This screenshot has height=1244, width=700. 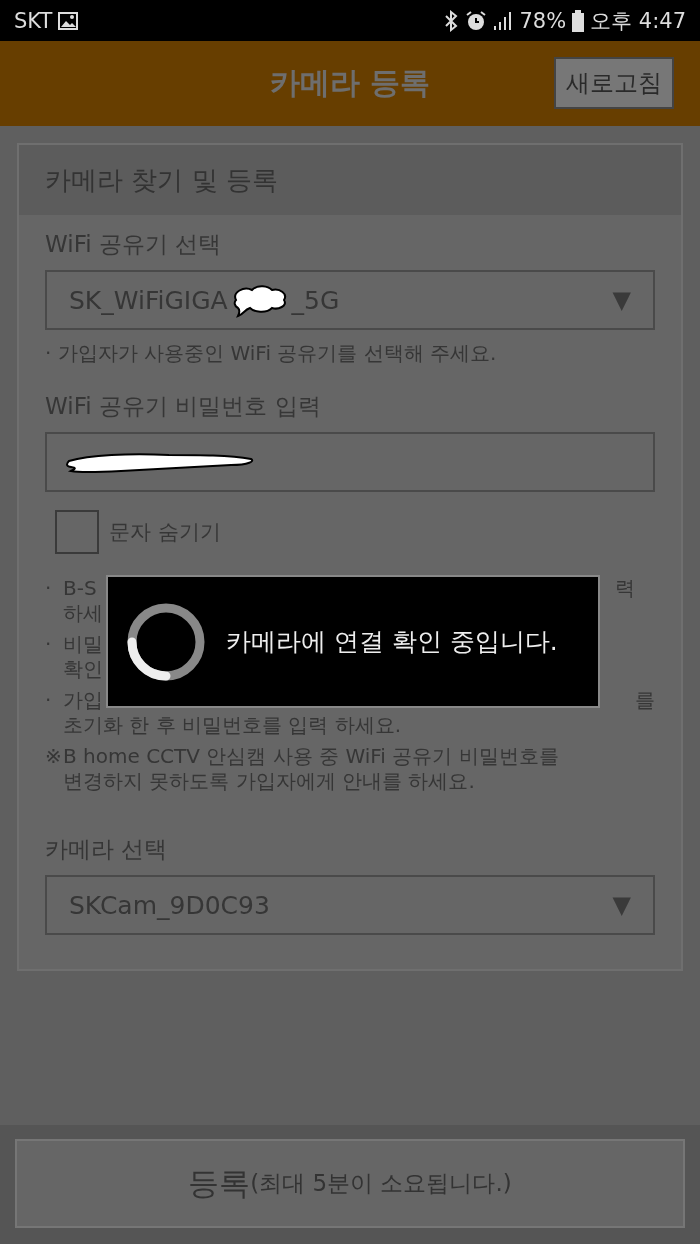 I want to click on battery-percent: 78%, so click(x=543, y=20).